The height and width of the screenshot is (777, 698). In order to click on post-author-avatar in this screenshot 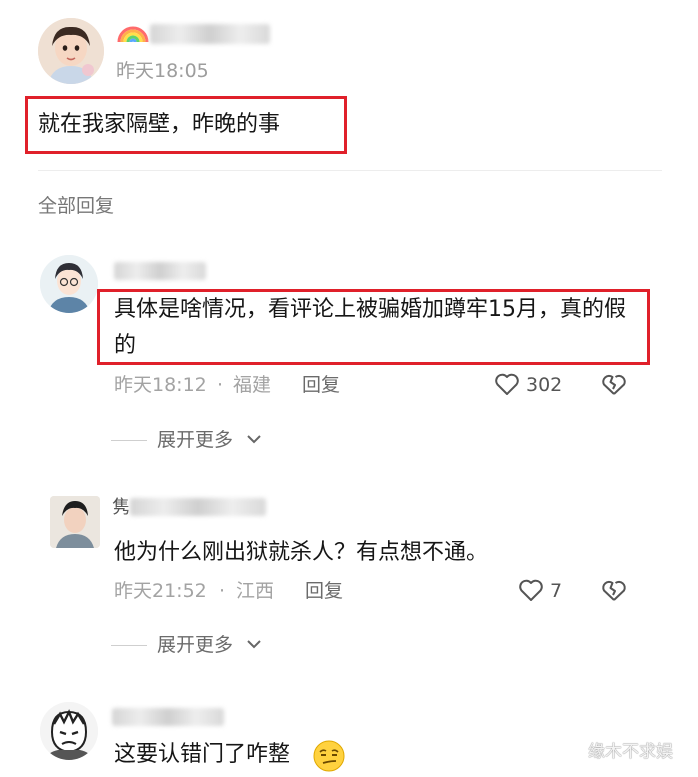, I will do `click(71, 51)`.